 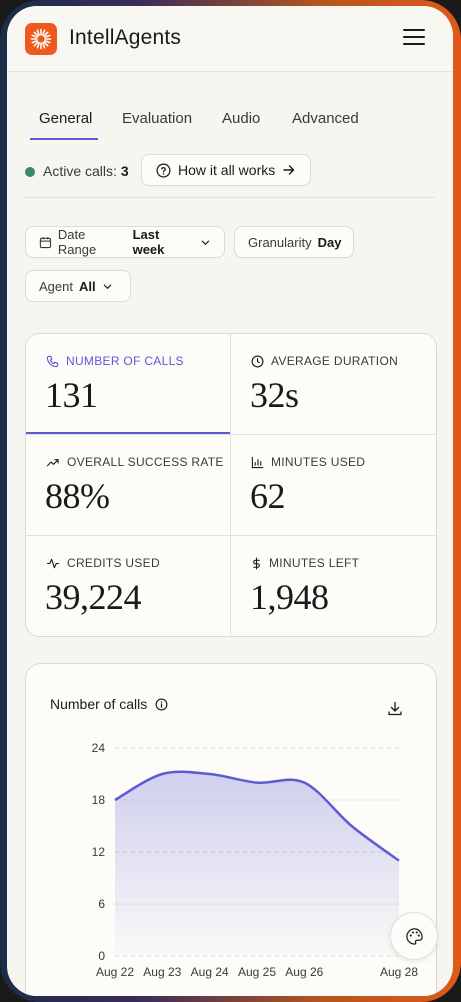 I want to click on tab-general: General, so click(x=65, y=118).